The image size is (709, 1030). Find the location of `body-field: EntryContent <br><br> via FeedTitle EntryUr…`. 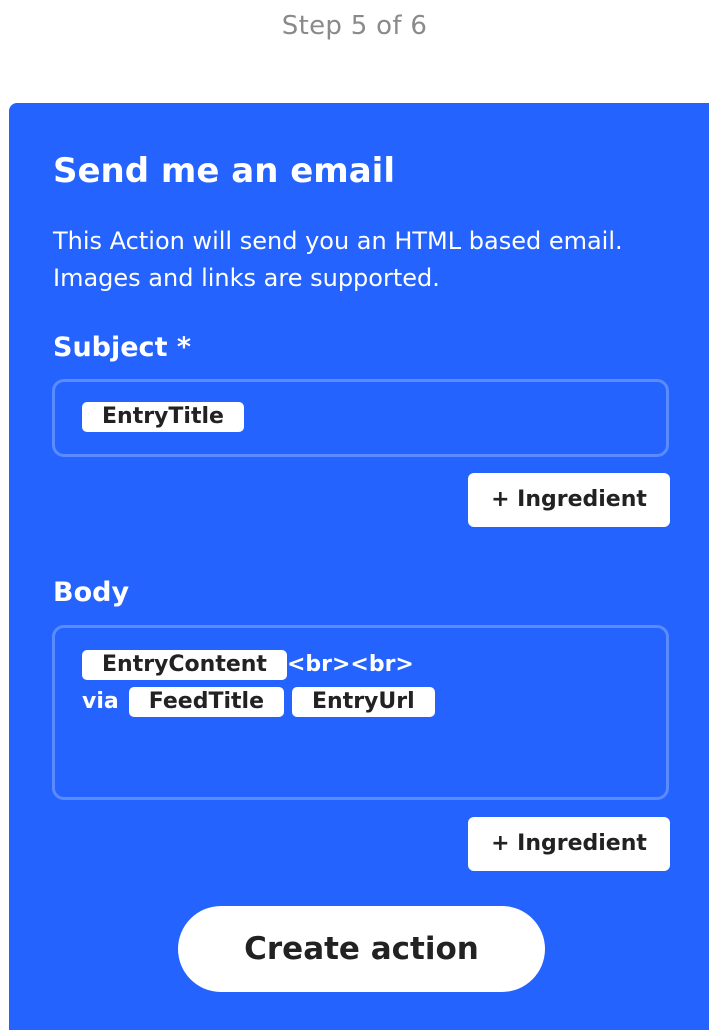

body-field: EntryContent <br><br> via FeedTitle EntryUr… is located at coordinates (360, 712).